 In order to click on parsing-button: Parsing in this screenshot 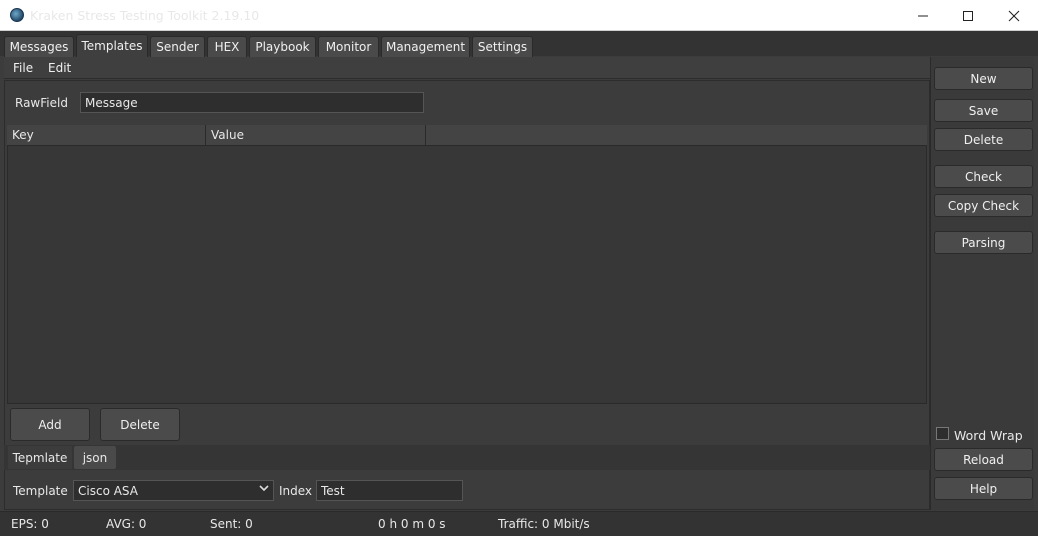, I will do `click(983, 242)`.